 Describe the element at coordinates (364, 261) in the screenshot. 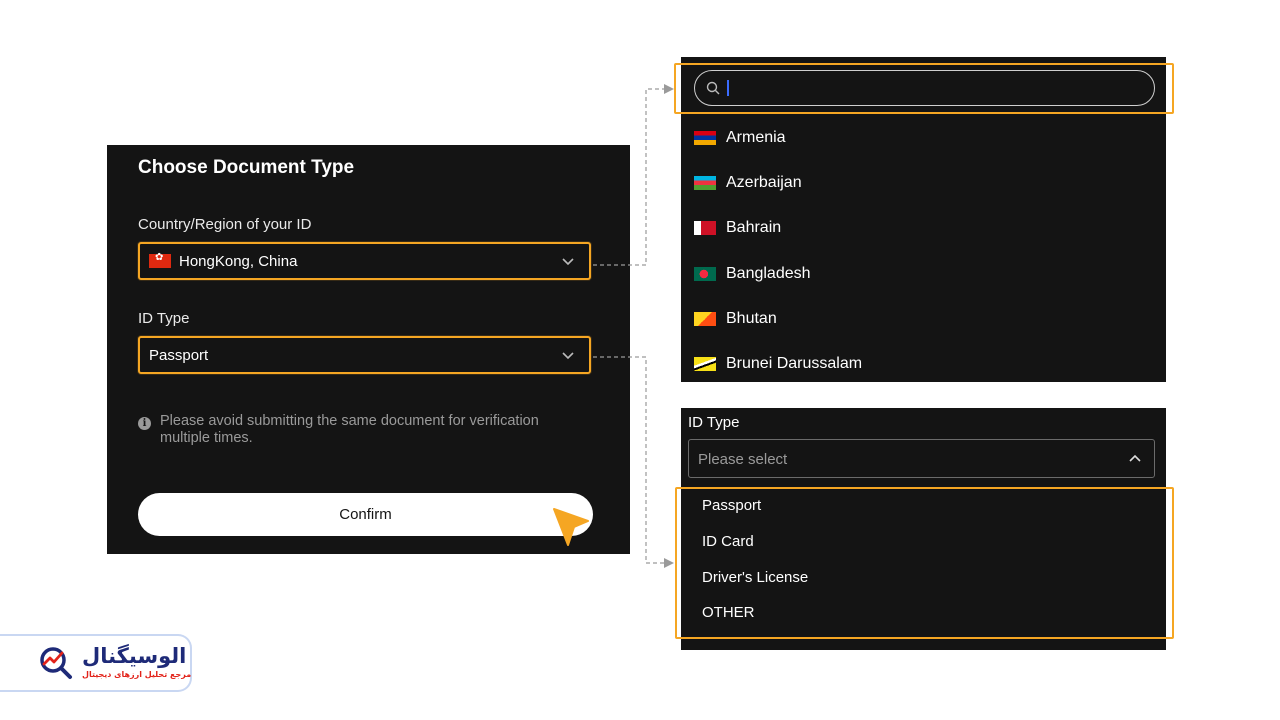

I see `country-select: HongKong, China` at that location.